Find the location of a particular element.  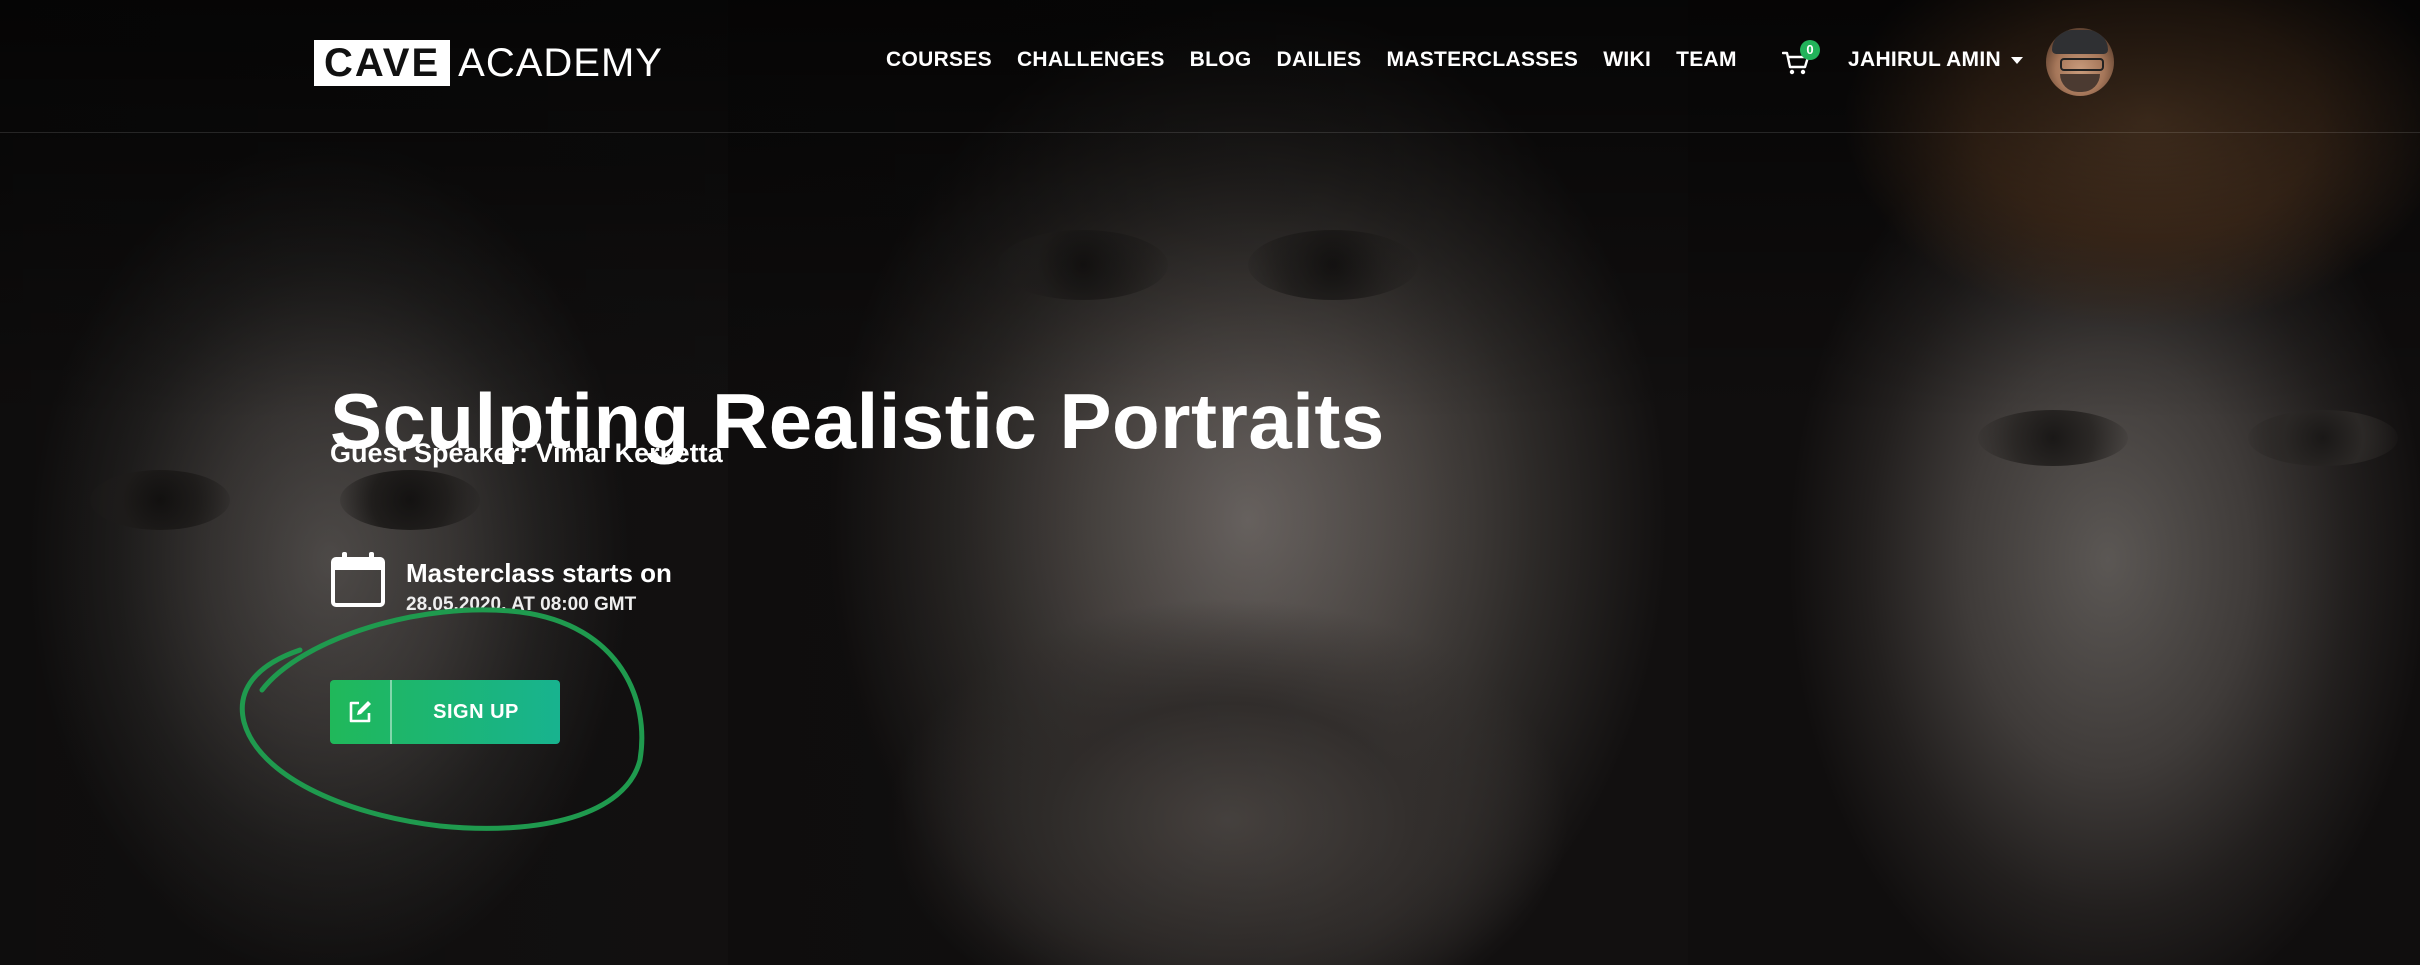

logo-text: ACADEMY is located at coordinates (560, 62).